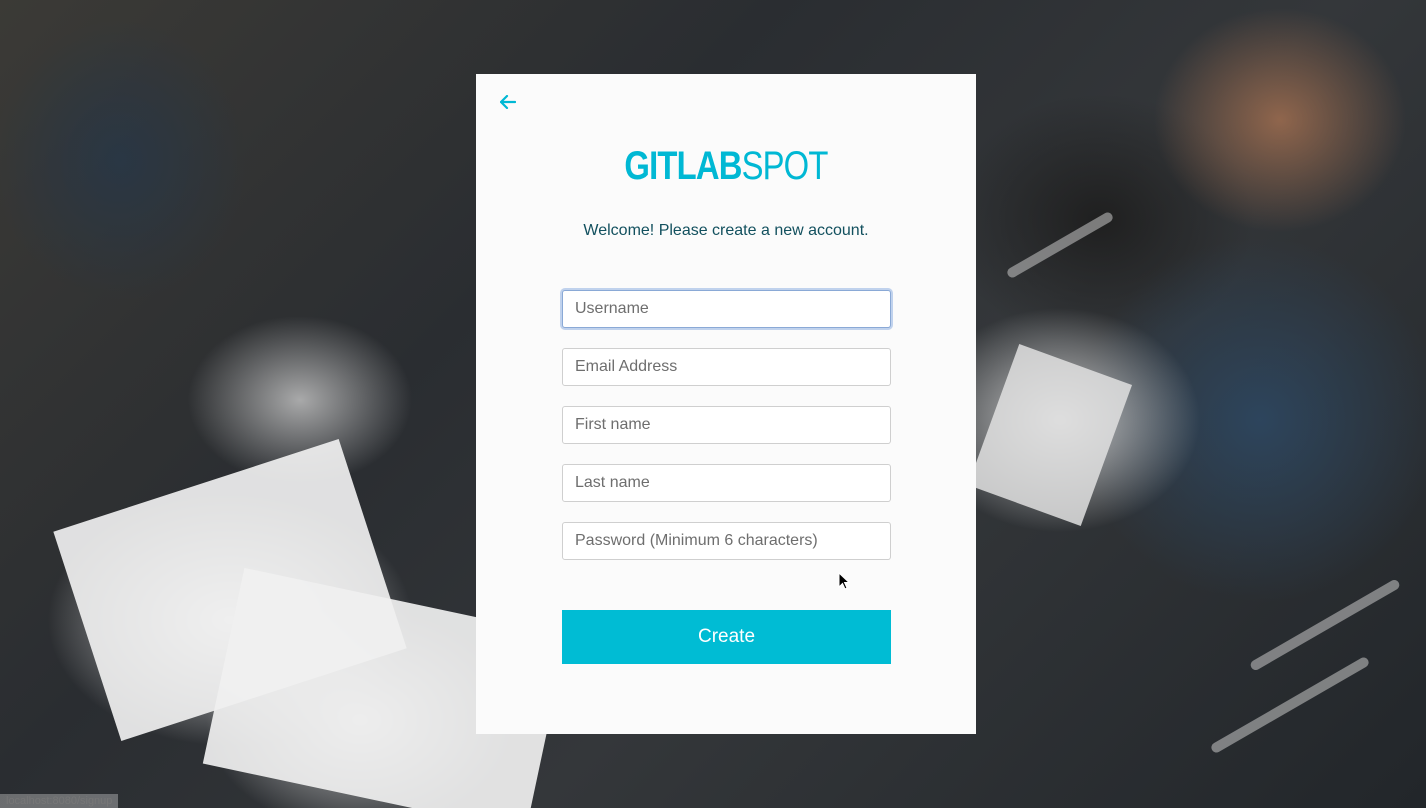 The width and height of the screenshot is (1426, 808). I want to click on first-name-field, so click(726, 425).